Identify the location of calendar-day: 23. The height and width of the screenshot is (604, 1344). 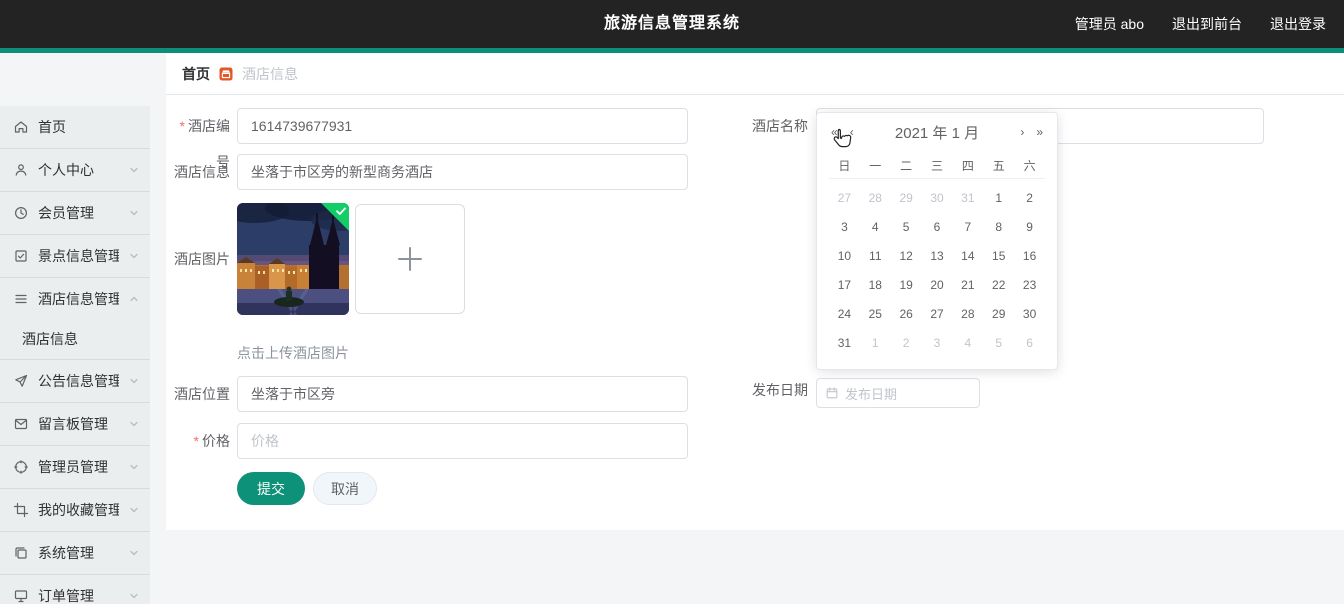
(1029, 284).